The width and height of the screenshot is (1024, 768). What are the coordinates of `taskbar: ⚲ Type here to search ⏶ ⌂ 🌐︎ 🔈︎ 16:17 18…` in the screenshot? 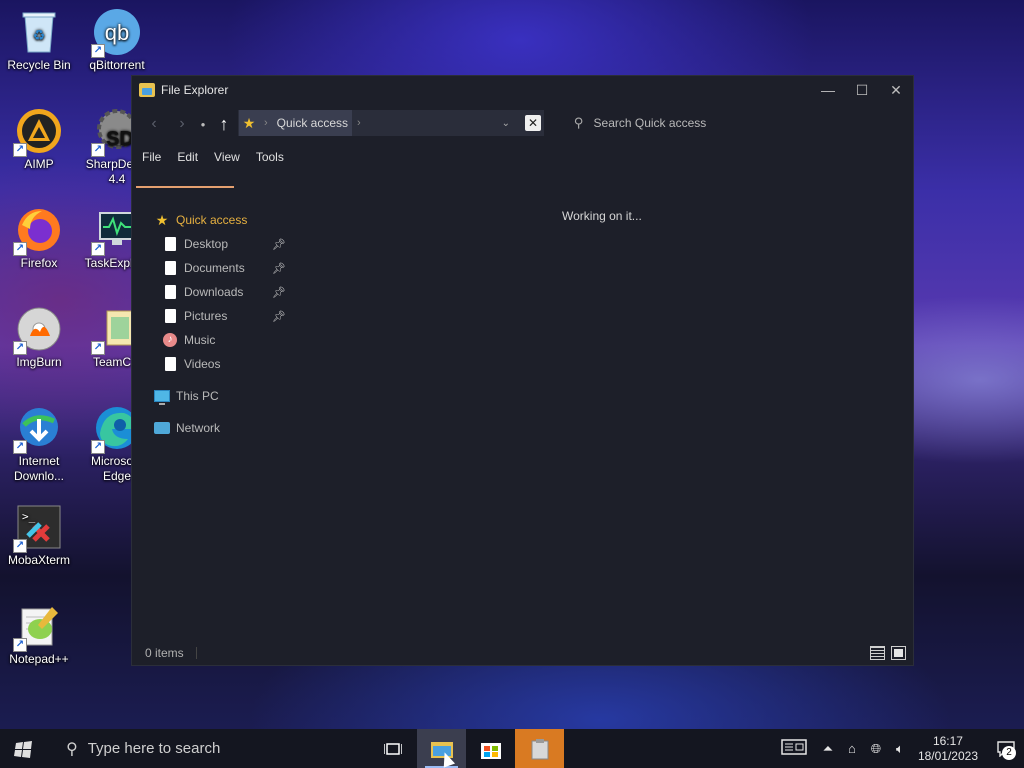 It's located at (512, 748).